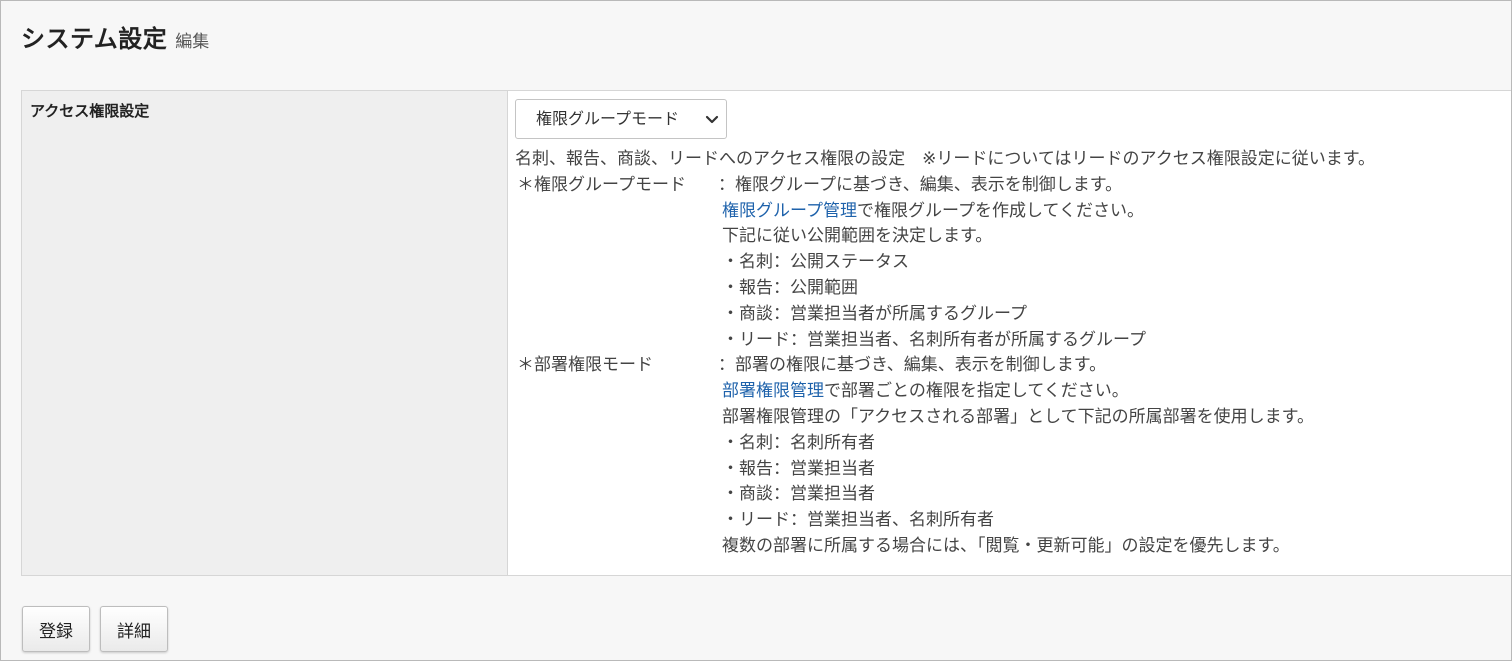  Describe the element at coordinates (192, 42) in the screenshot. I see `page-subtitle: 編集` at that location.